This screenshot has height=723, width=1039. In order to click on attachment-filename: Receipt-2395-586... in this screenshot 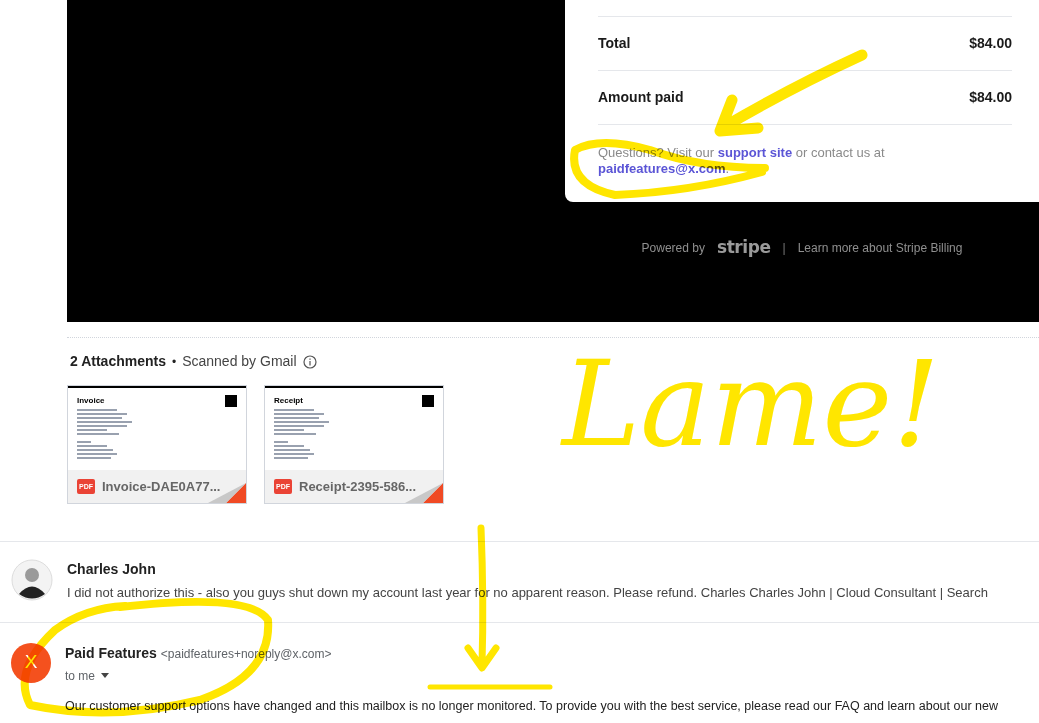, I will do `click(358, 486)`.